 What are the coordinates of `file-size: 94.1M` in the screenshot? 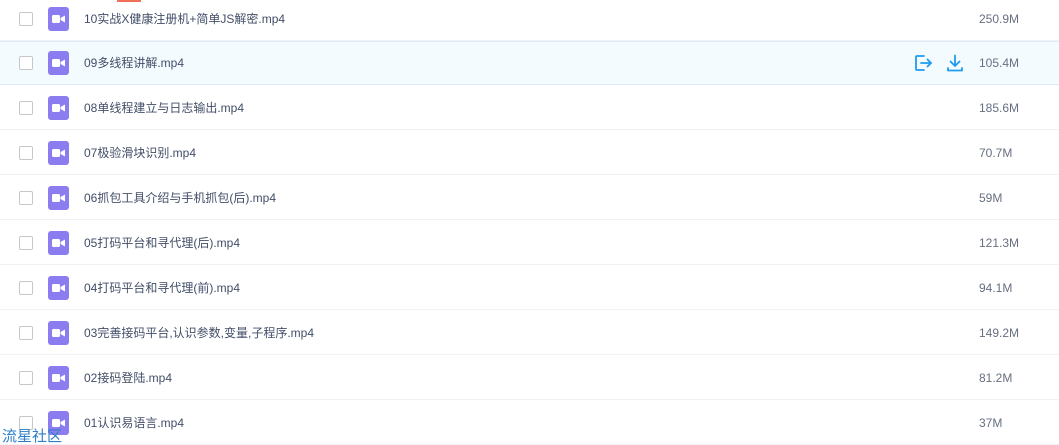 It's located at (996, 287).